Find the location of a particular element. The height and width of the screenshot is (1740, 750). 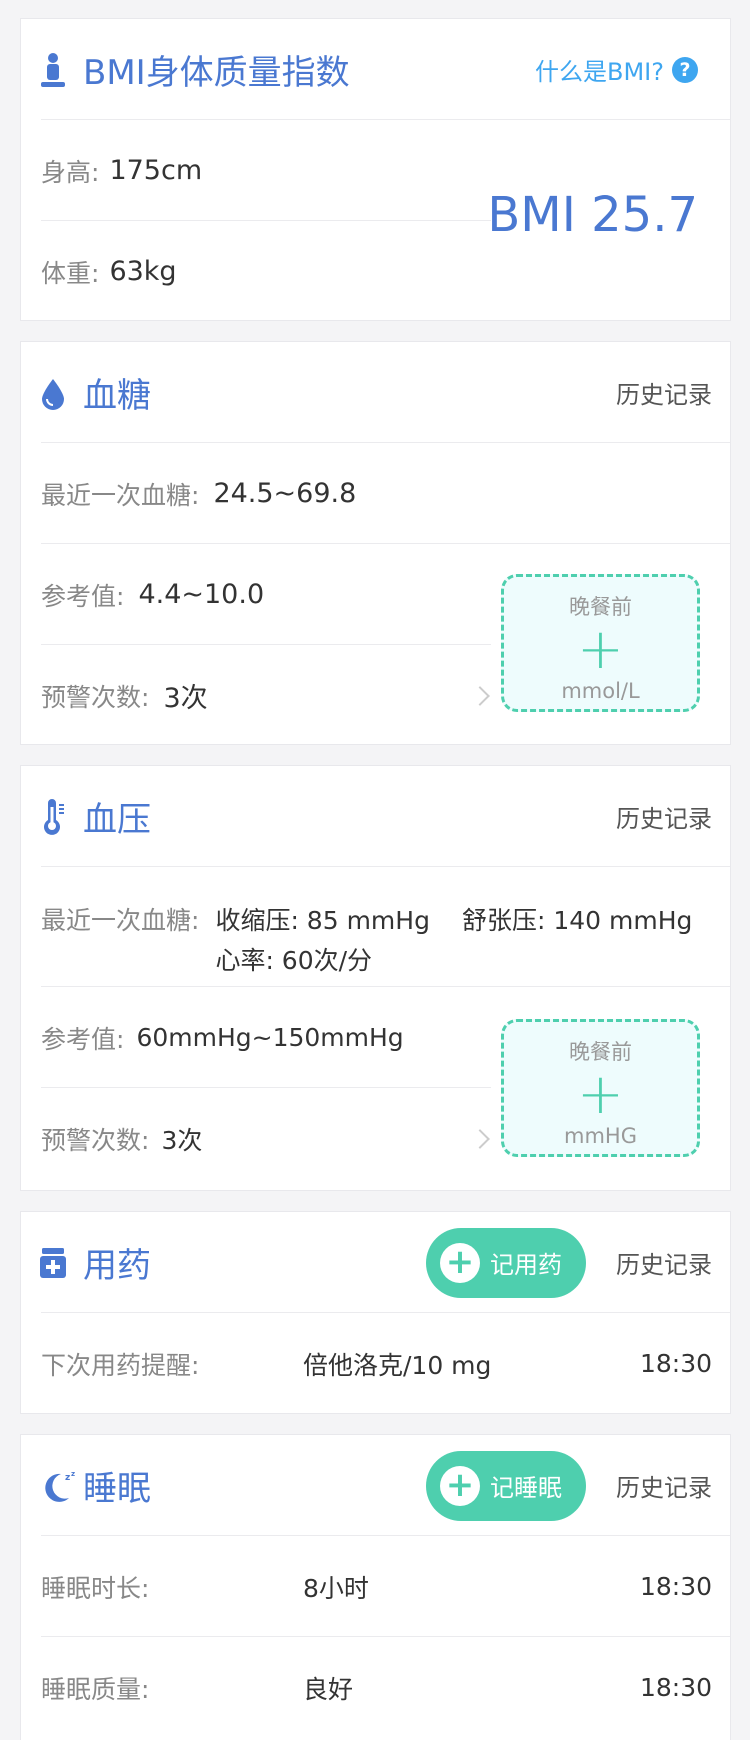

pressure-warn-value: 3次 is located at coordinates (182, 1140).